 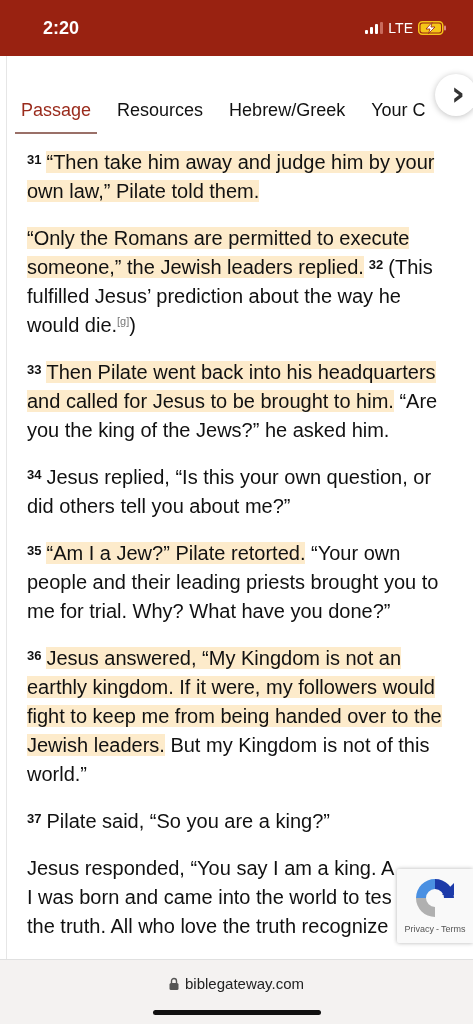 What do you see at coordinates (56, 98) in the screenshot?
I see `tab: Passage` at bounding box center [56, 98].